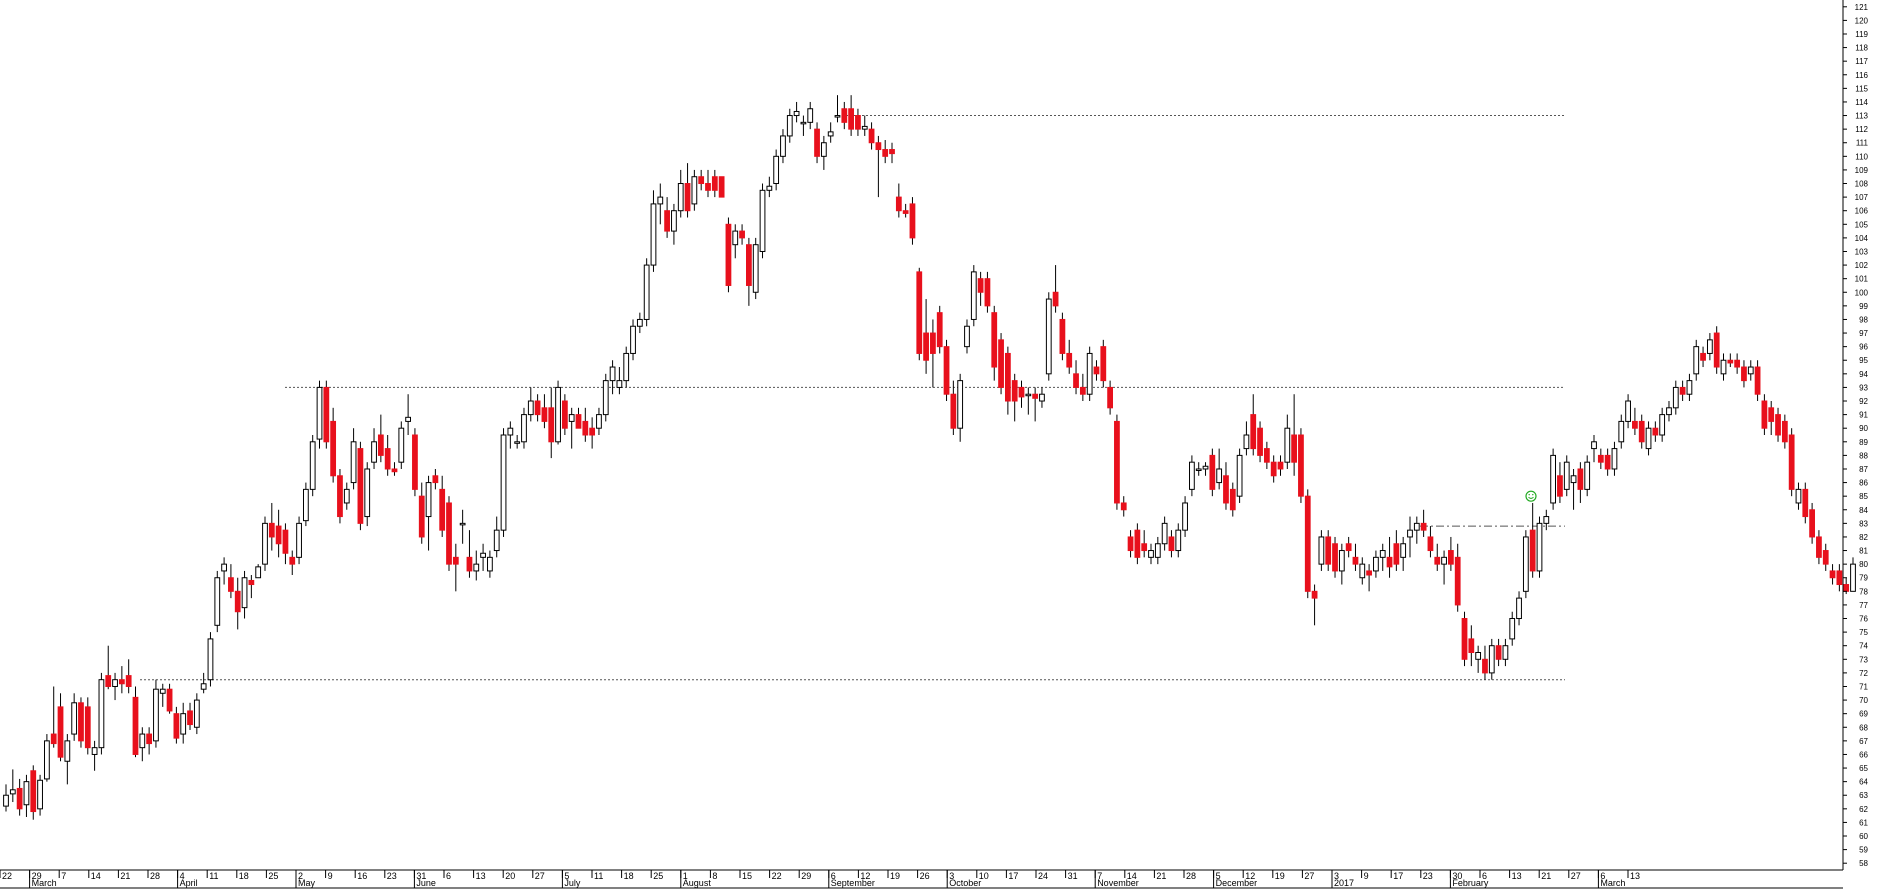 The image size is (1883, 894). Describe the element at coordinates (63, 876) in the screenshot. I see `x-tick-label: 7` at that location.